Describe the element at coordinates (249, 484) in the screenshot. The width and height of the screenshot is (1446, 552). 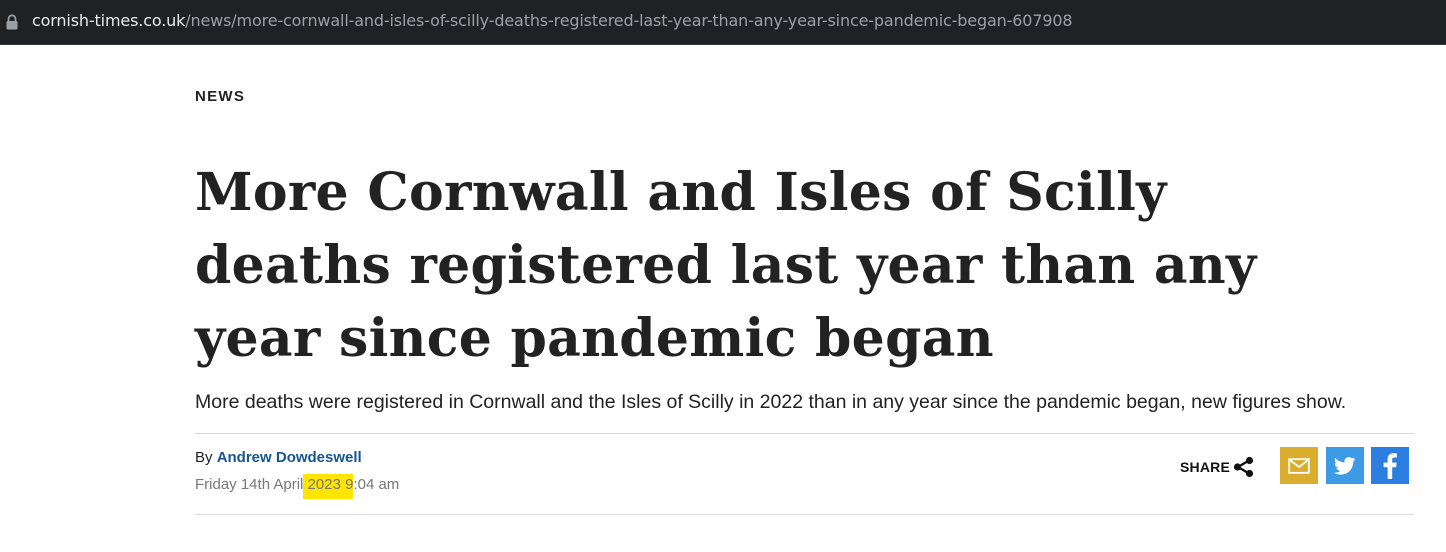
I see `date-text: Friday 14th April` at that location.